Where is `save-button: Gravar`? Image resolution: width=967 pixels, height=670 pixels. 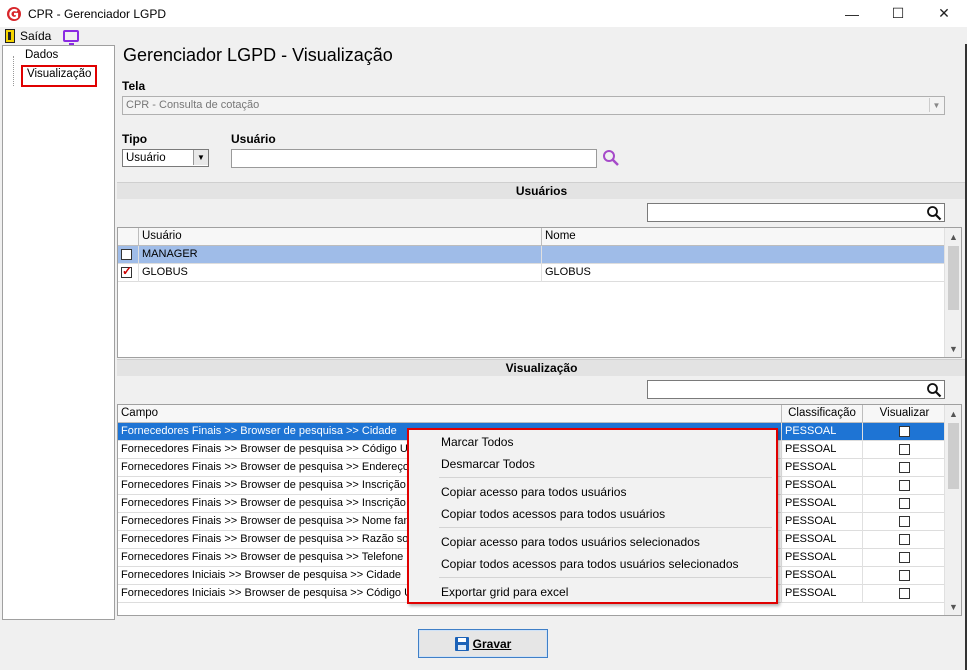 save-button: Gravar is located at coordinates (483, 643).